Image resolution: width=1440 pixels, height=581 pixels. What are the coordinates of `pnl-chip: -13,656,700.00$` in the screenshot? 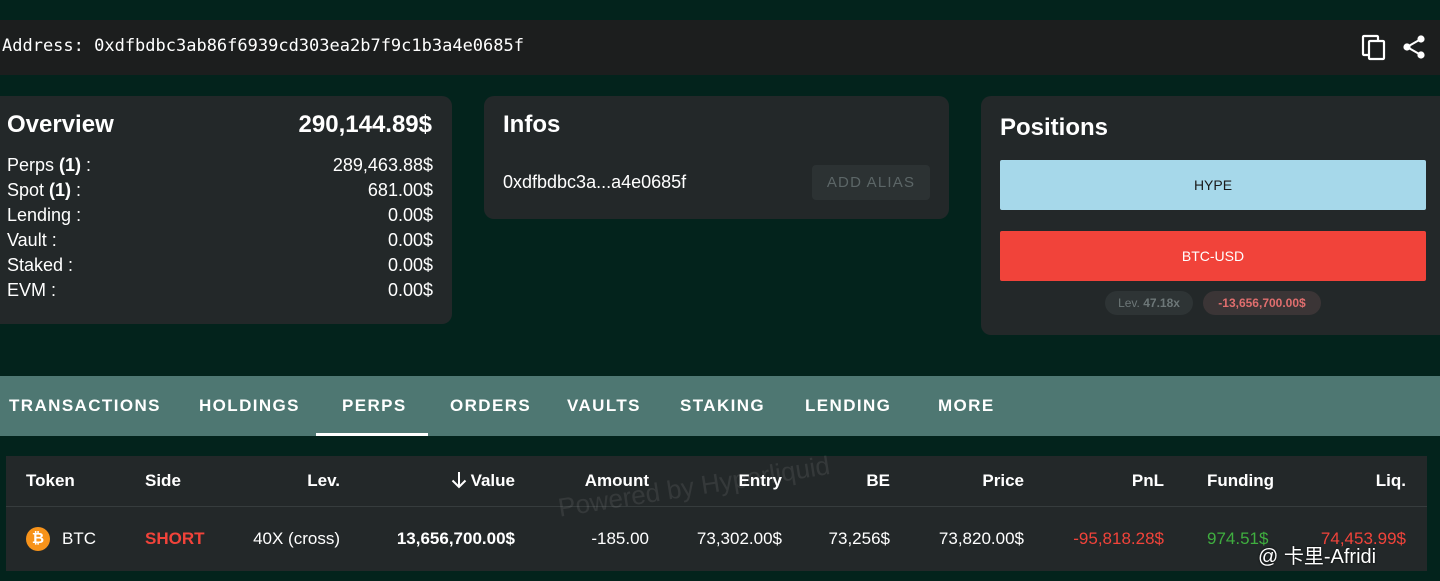 It's located at (1262, 303).